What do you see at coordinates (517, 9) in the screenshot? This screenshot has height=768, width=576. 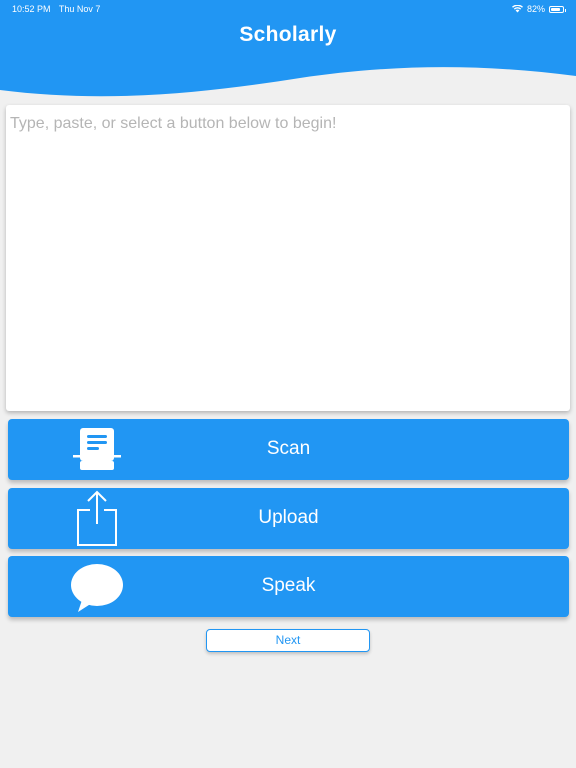 I see `wifi-icon` at bounding box center [517, 9].